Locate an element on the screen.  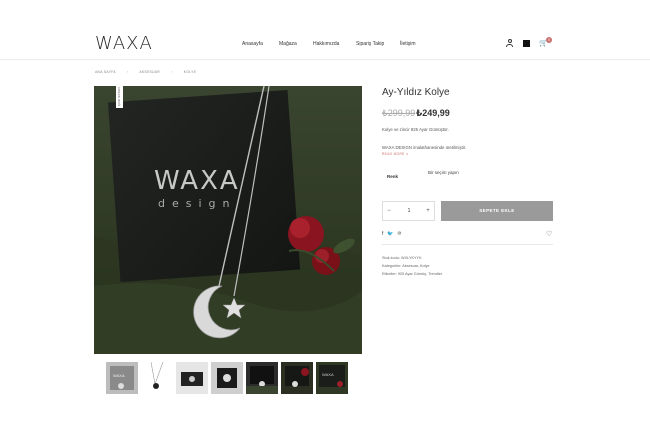
nav-item-shop: Mağaza is located at coordinates (288, 44).